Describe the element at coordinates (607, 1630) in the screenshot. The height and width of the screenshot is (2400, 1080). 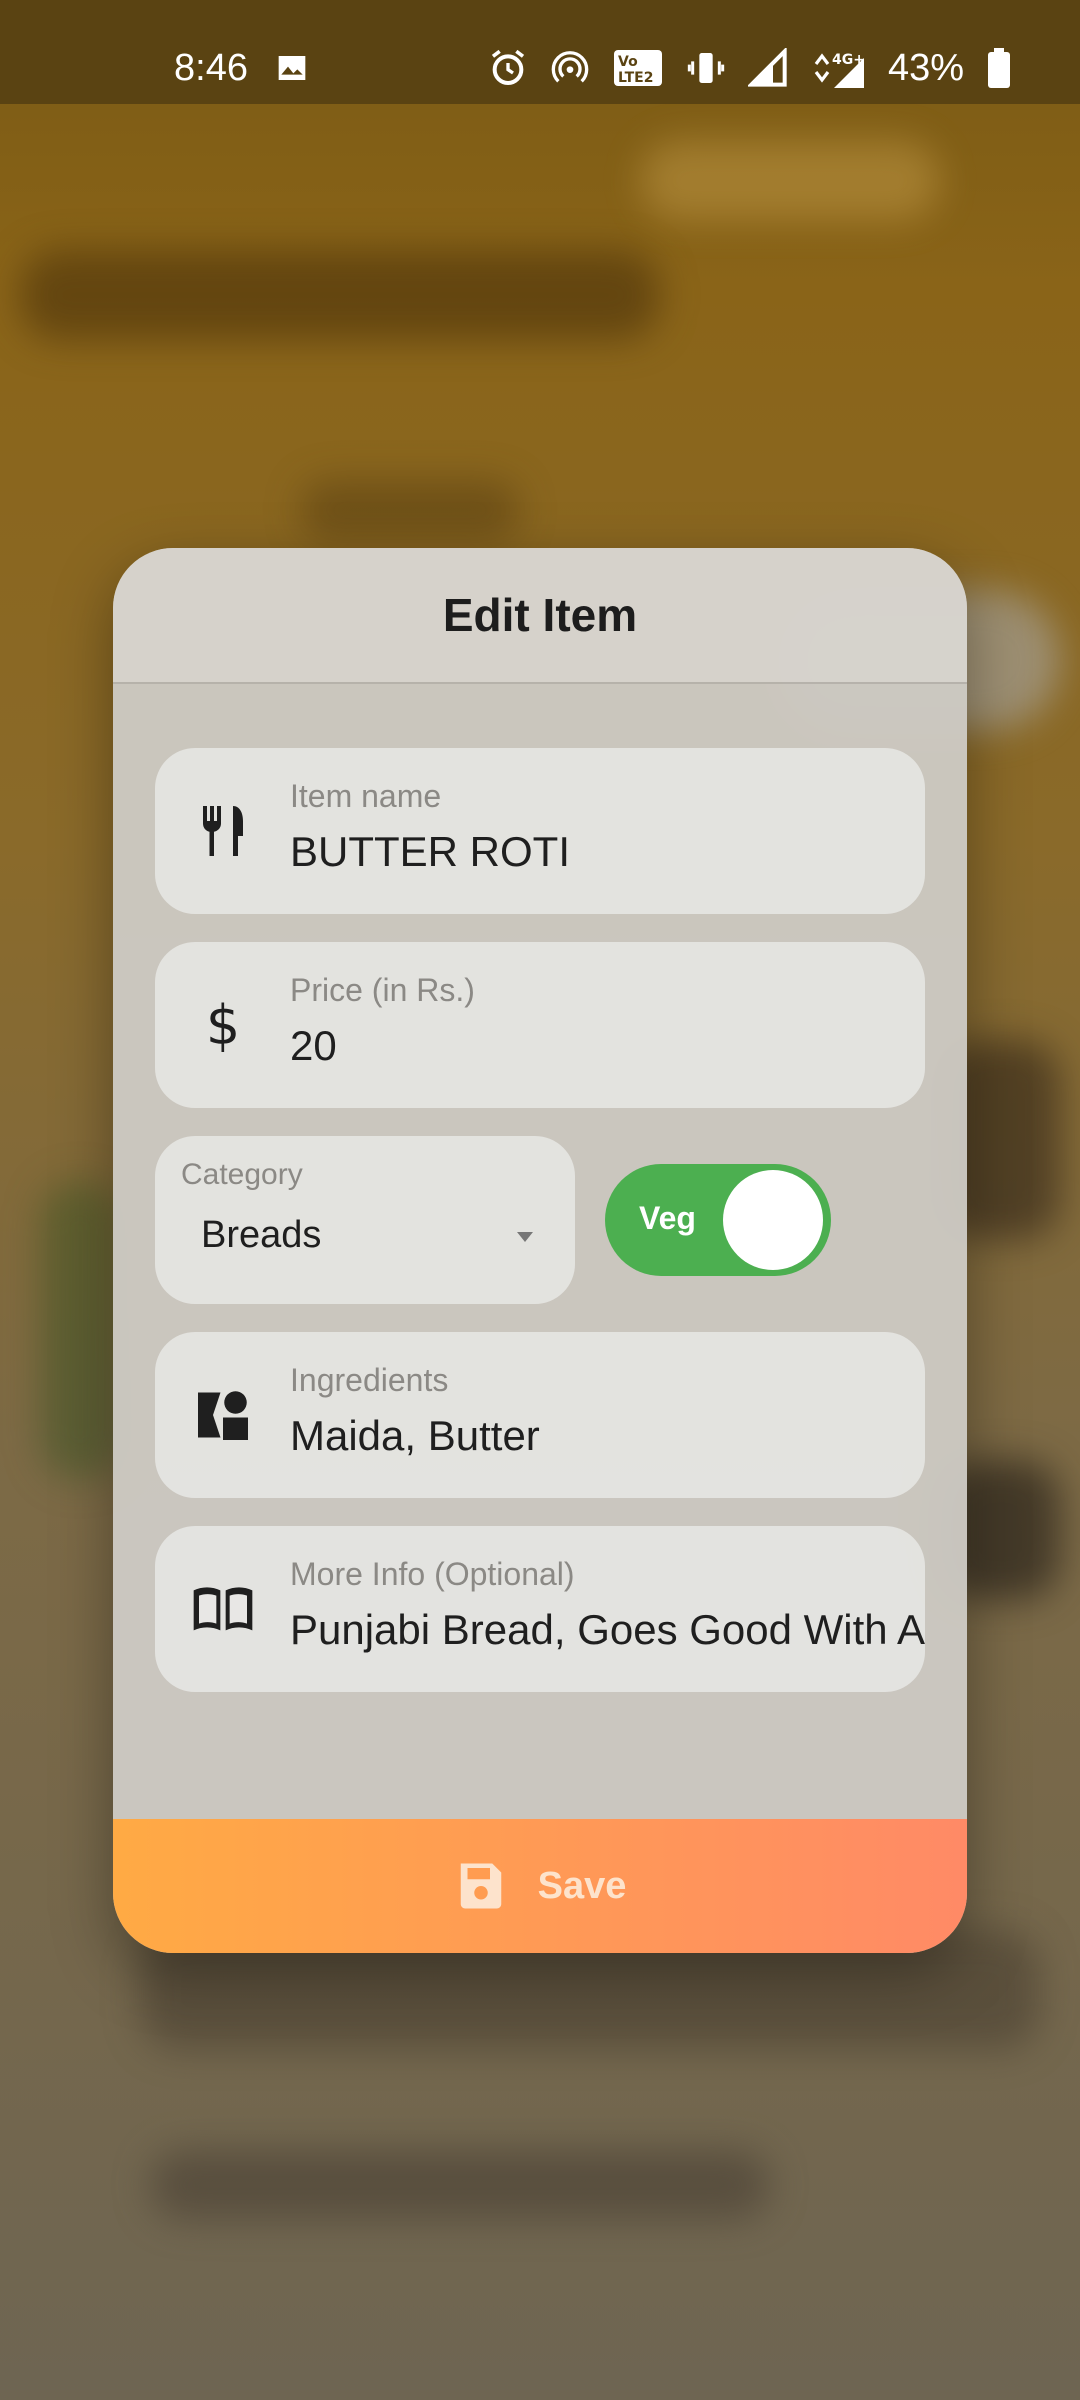
I see `more-info-input: Punjabi Bread, Goes Good With A` at that location.